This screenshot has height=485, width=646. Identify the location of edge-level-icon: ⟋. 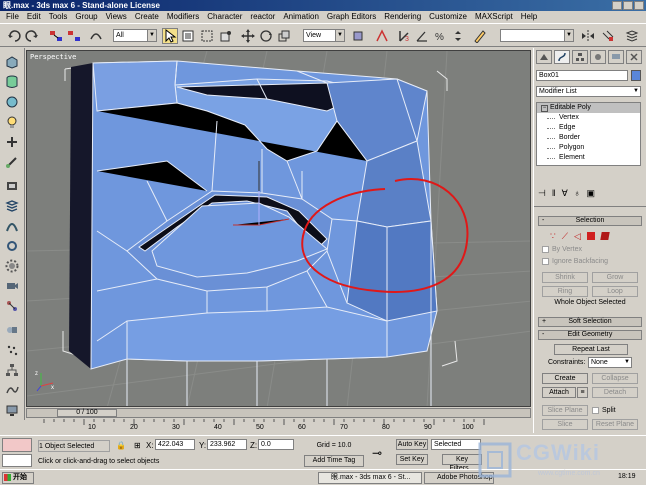
(565, 236).